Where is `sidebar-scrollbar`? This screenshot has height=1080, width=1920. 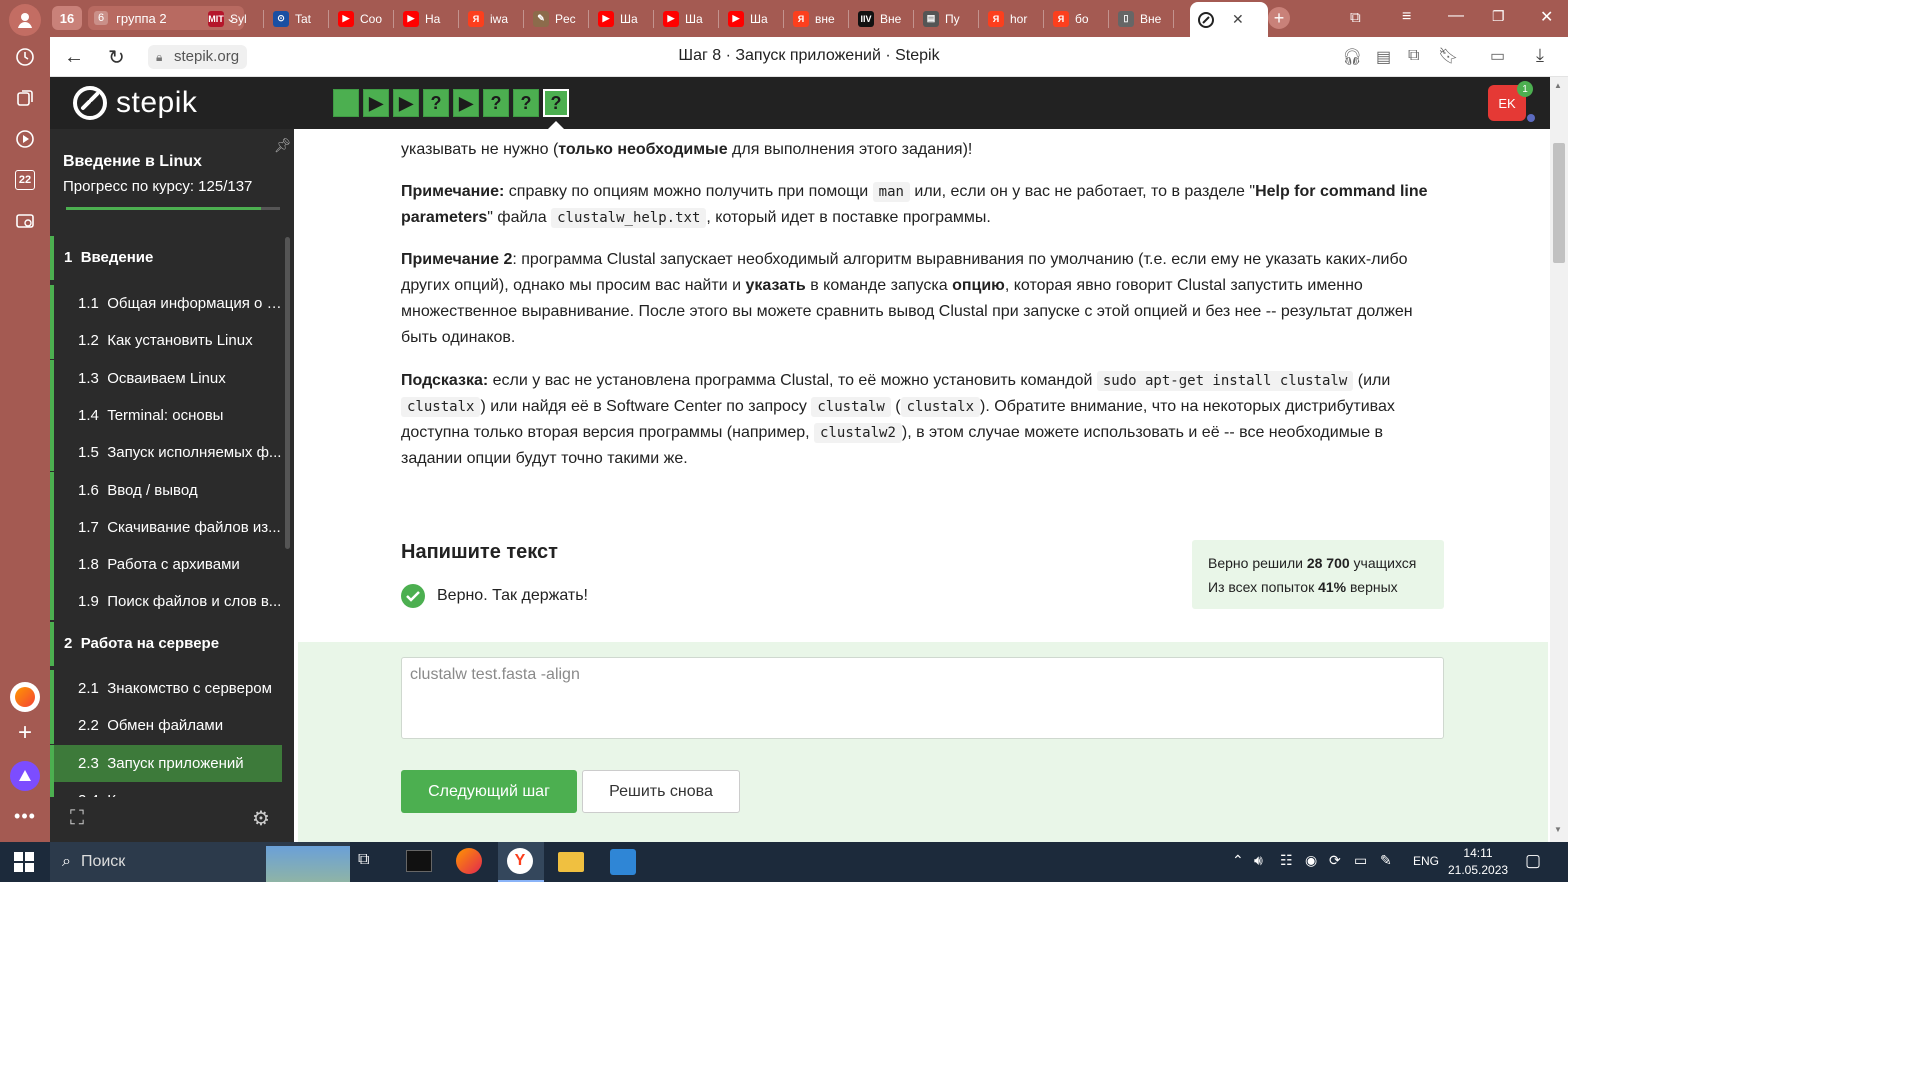
sidebar-scrollbar is located at coordinates (287, 393).